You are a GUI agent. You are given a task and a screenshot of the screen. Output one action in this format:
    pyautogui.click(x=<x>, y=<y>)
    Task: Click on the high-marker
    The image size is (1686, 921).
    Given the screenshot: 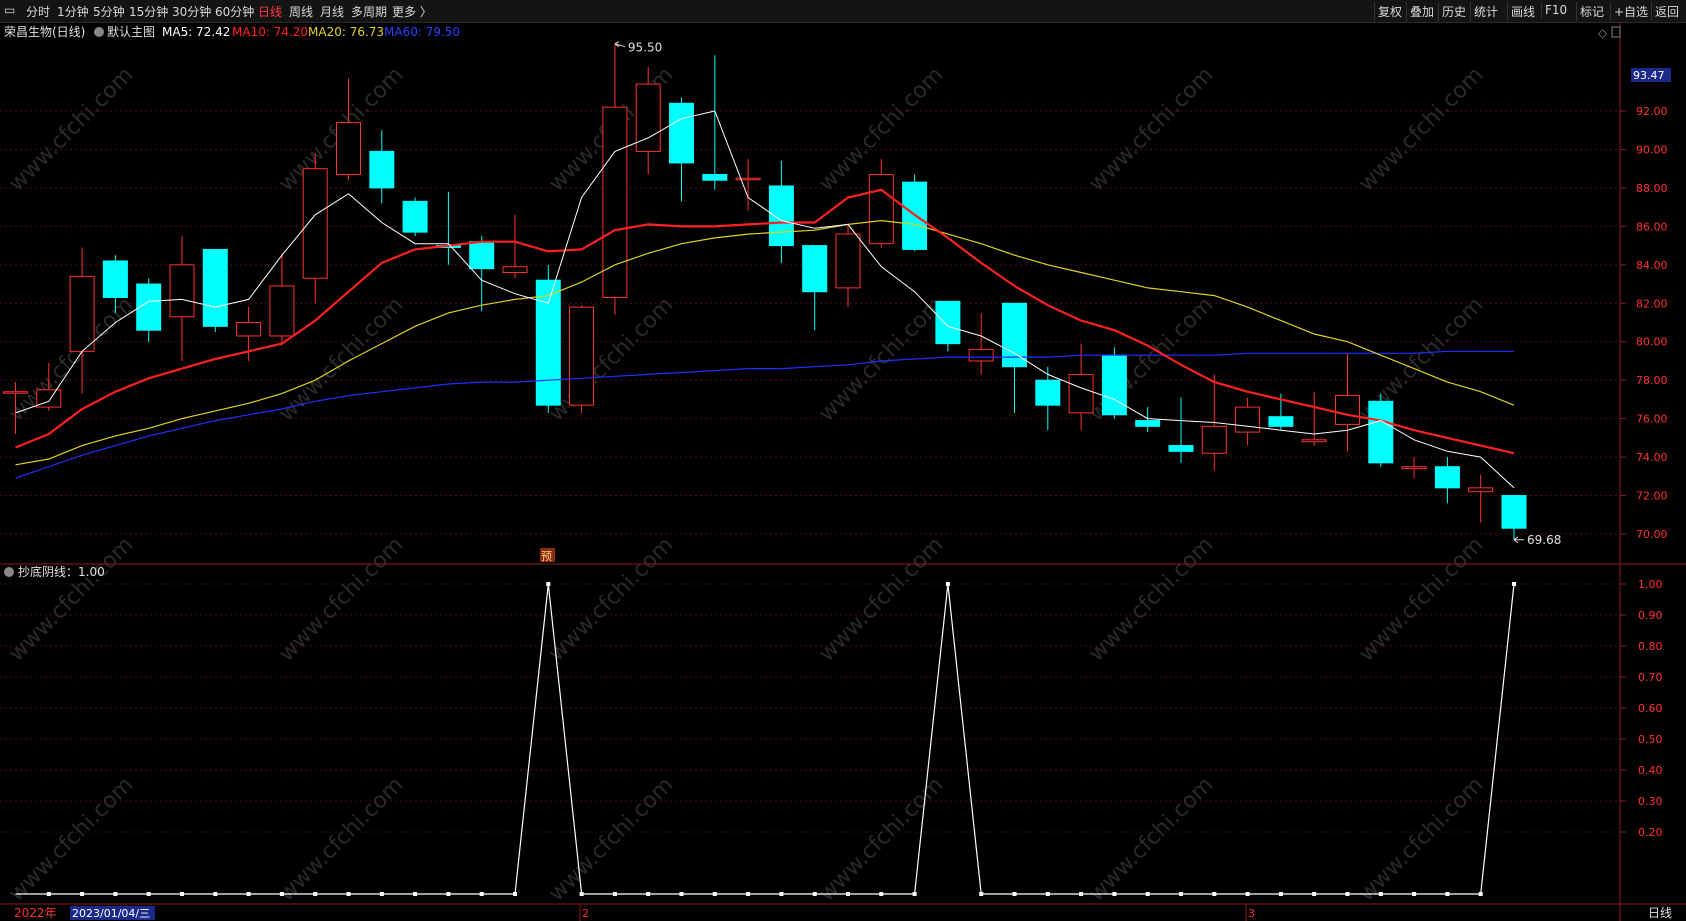 What is the action you would take?
    pyautogui.click(x=620, y=44)
    